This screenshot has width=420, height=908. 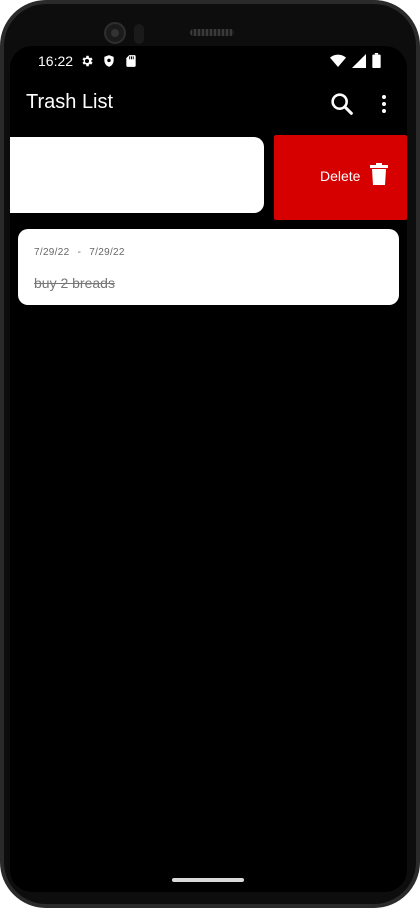 What do you see at coordinates (70, 102) in the screenshot?
I see `page-title: Trash List` at bounding box center [70, 102].